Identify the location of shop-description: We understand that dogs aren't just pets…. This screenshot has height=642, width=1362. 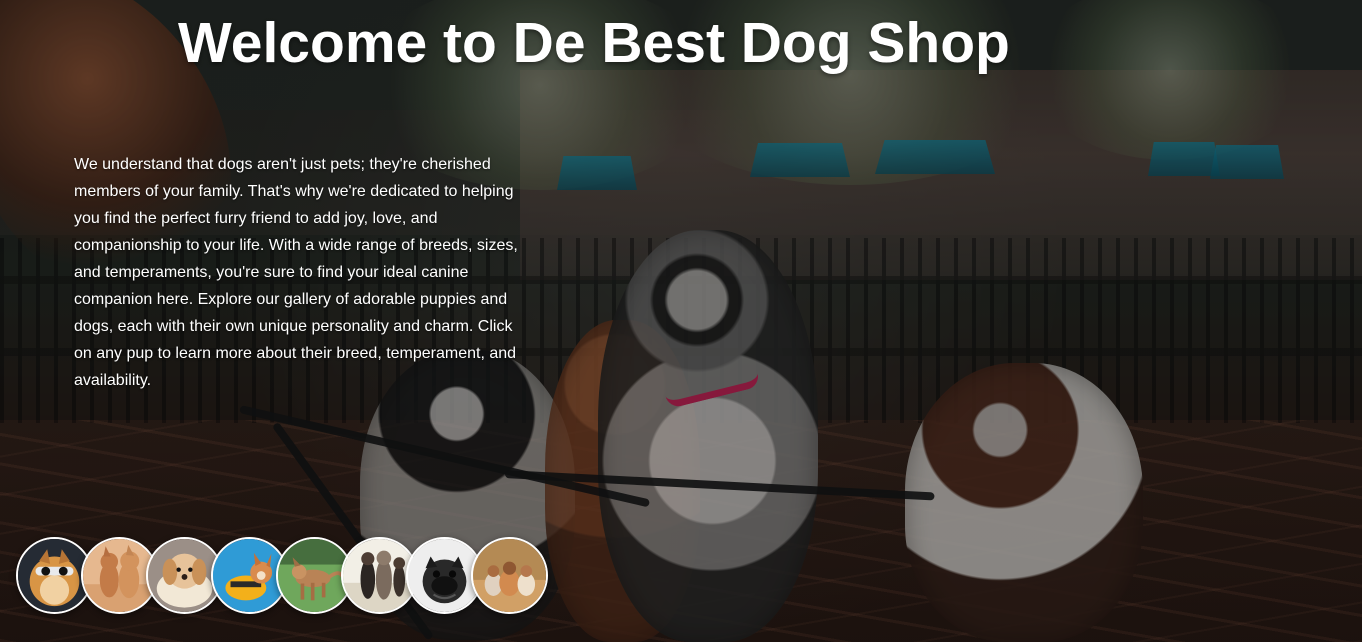
(296, 272).